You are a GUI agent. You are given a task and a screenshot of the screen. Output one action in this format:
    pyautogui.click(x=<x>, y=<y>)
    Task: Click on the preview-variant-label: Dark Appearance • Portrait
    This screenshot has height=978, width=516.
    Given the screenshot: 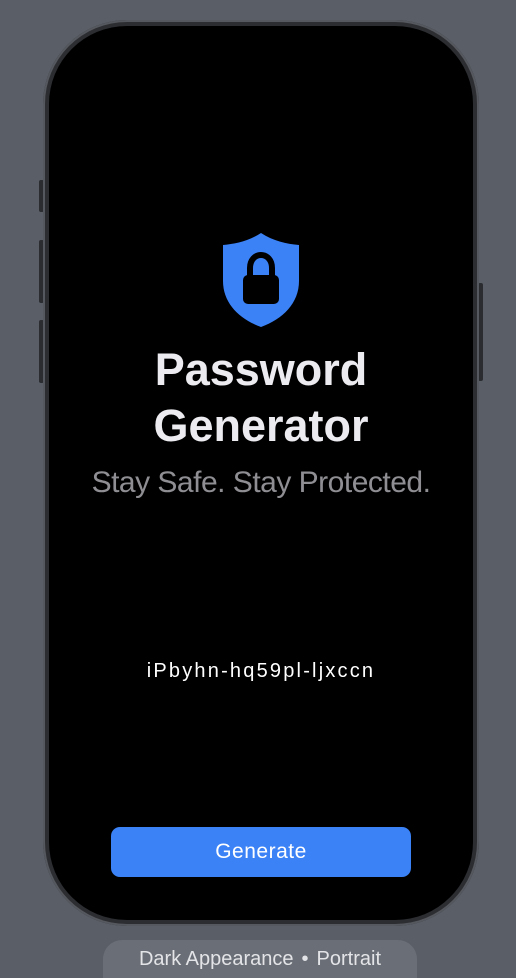 What is the action you would take?
    pyautogui.click(x=260, y=959)
    